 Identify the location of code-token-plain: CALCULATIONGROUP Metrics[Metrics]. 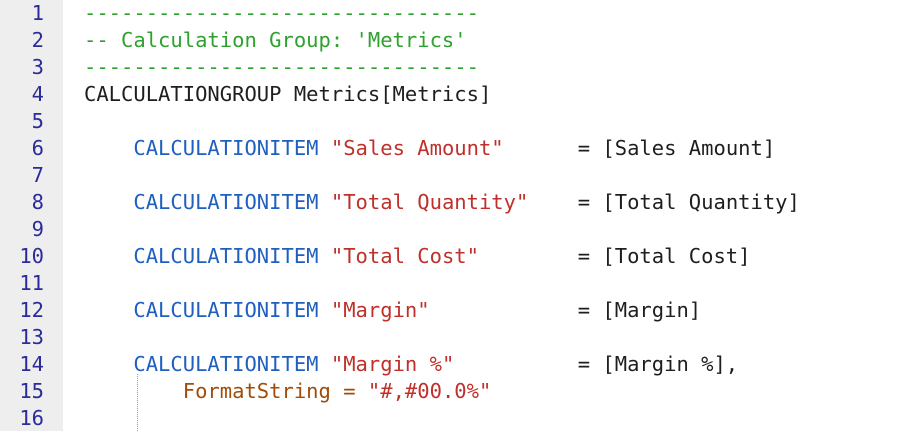
(288, 94).